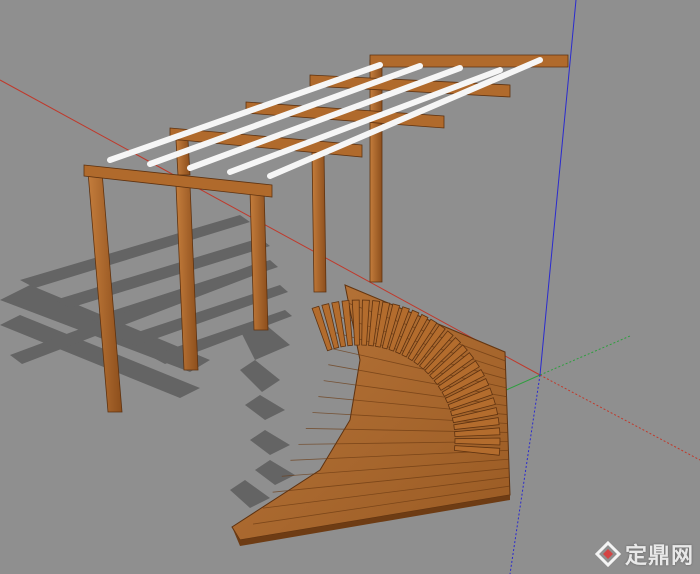 Image resolution: width=700 pixels, height=574 pixels. What do you see at coordinates (525, 474) in the screenshot?
I see `blue-axis-dotted` at bounding box center [525, 474].